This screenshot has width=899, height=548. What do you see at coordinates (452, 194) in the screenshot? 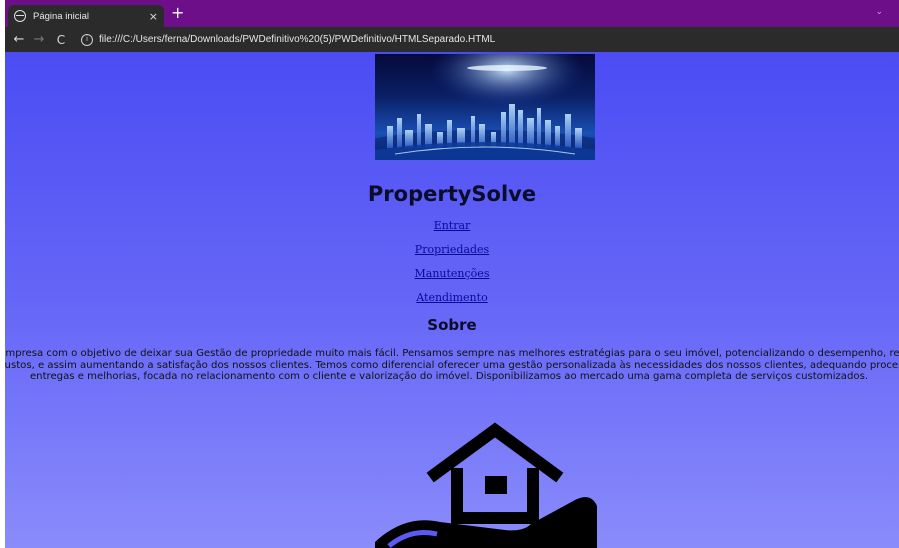
I see `page-title: PropertySolve` at bounding box center [452, 194].